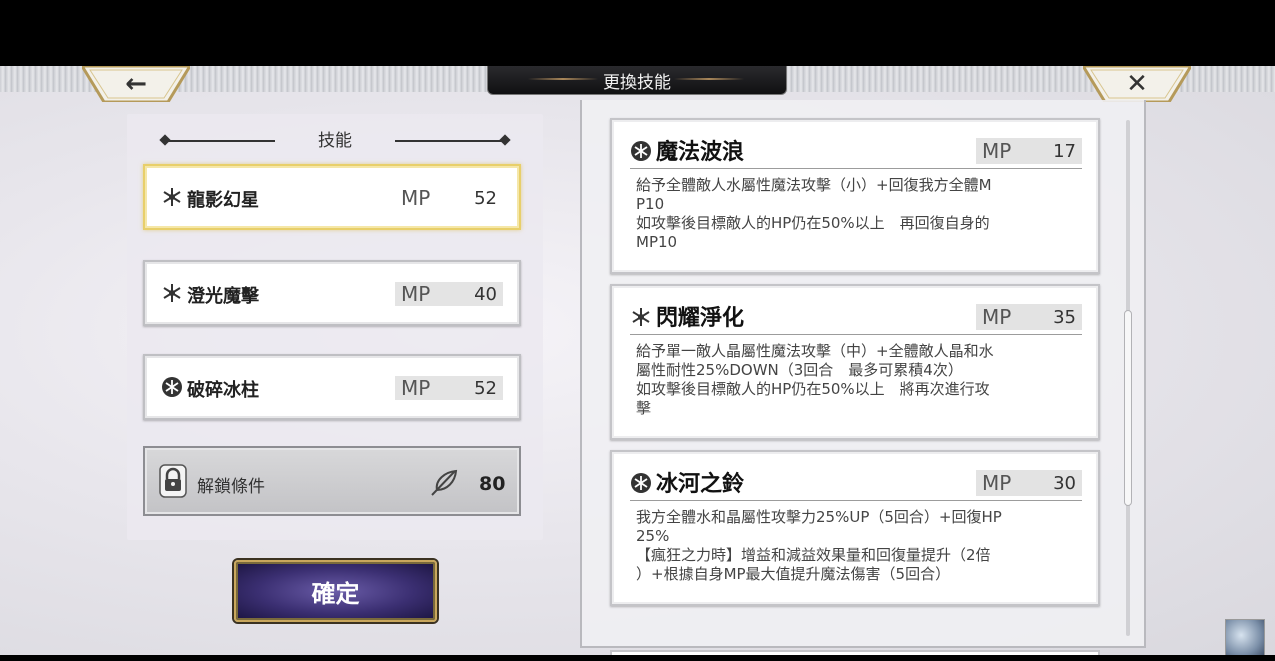  What do you see at coordinates (332, 387) in the screenshot?
I see `skill-slot-3: 破碎冰柱 MP 52` at bounding box center [332, 387].